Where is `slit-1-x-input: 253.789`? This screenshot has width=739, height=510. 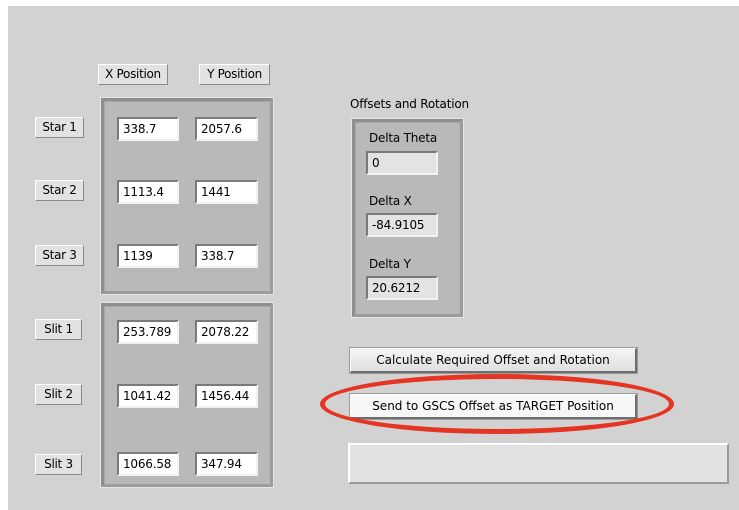 slit-1-x-input: 253.789 is located at coordinates (148, 332).